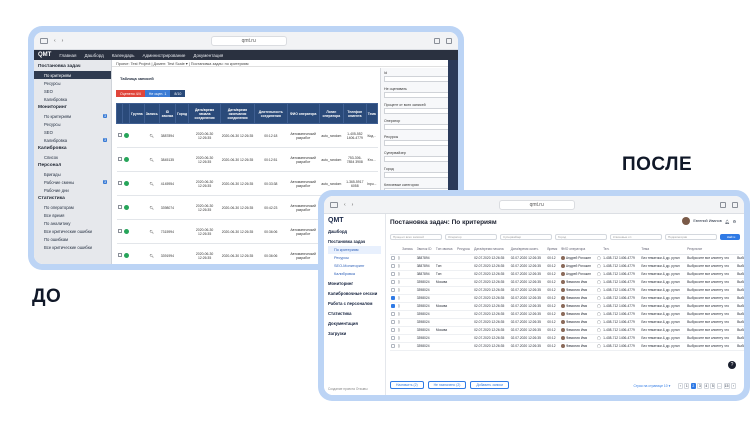 This screenshot has height=422, width=751. What do you see at coordinates (72, 83) in the screenshot?
I see `sidebar-item: Ресурсы` at bounding box center [72, 83].